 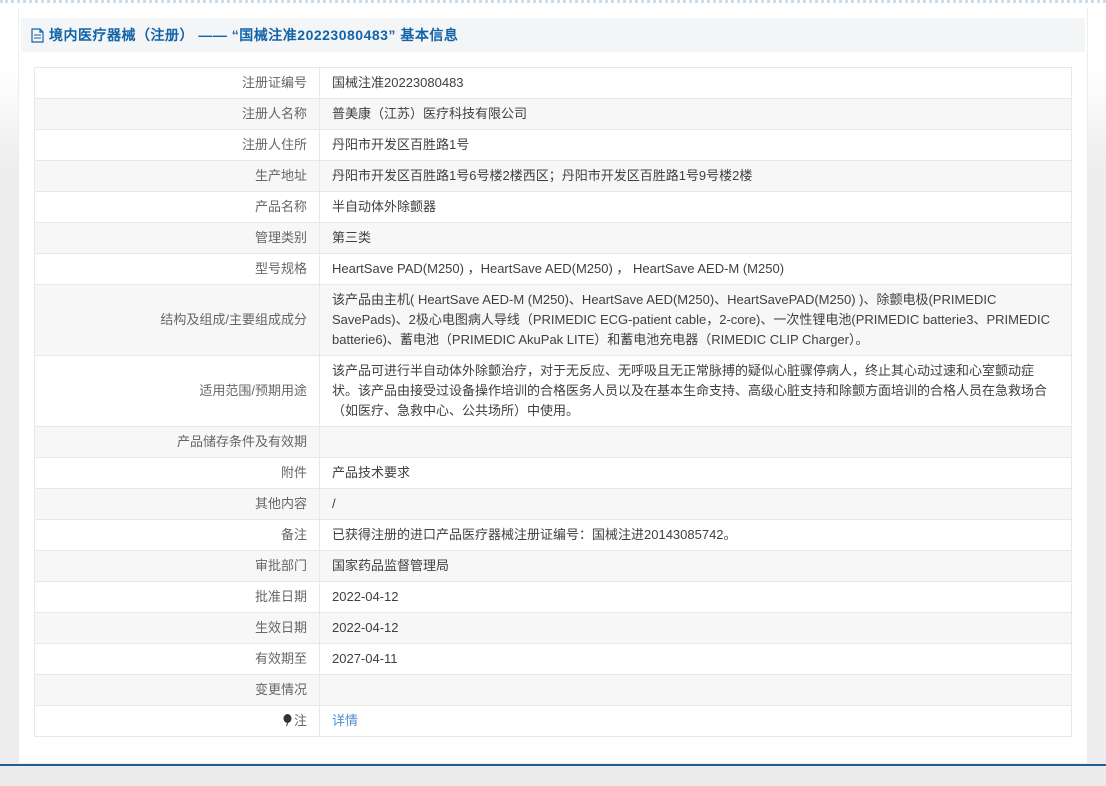 What do you see at coordinates (695, 659) in the screenshot?
I see `row-value: 2027-04-11` at bounding box center [695, 659].